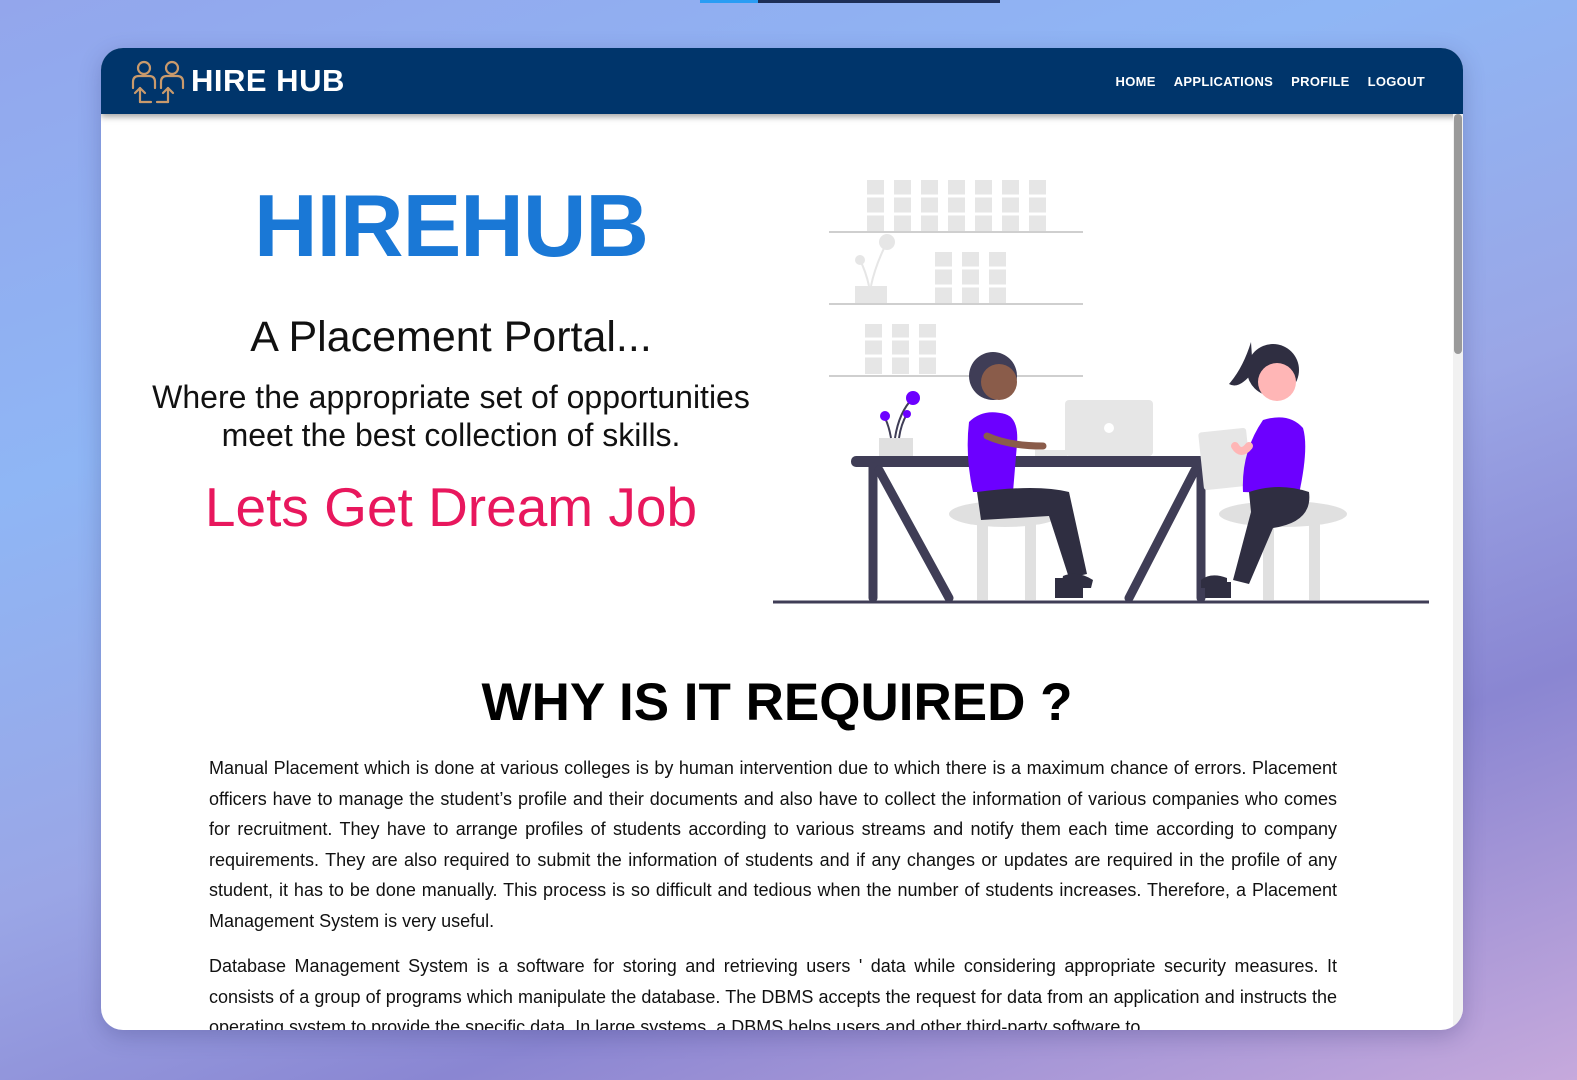 This screenshot has height=1080, width=1577. What do you see at coordinates (777, 702) in the screenshot?
I see `section-title: WHY IS IT REQUIRED ?` at bounding box center [777, 702].